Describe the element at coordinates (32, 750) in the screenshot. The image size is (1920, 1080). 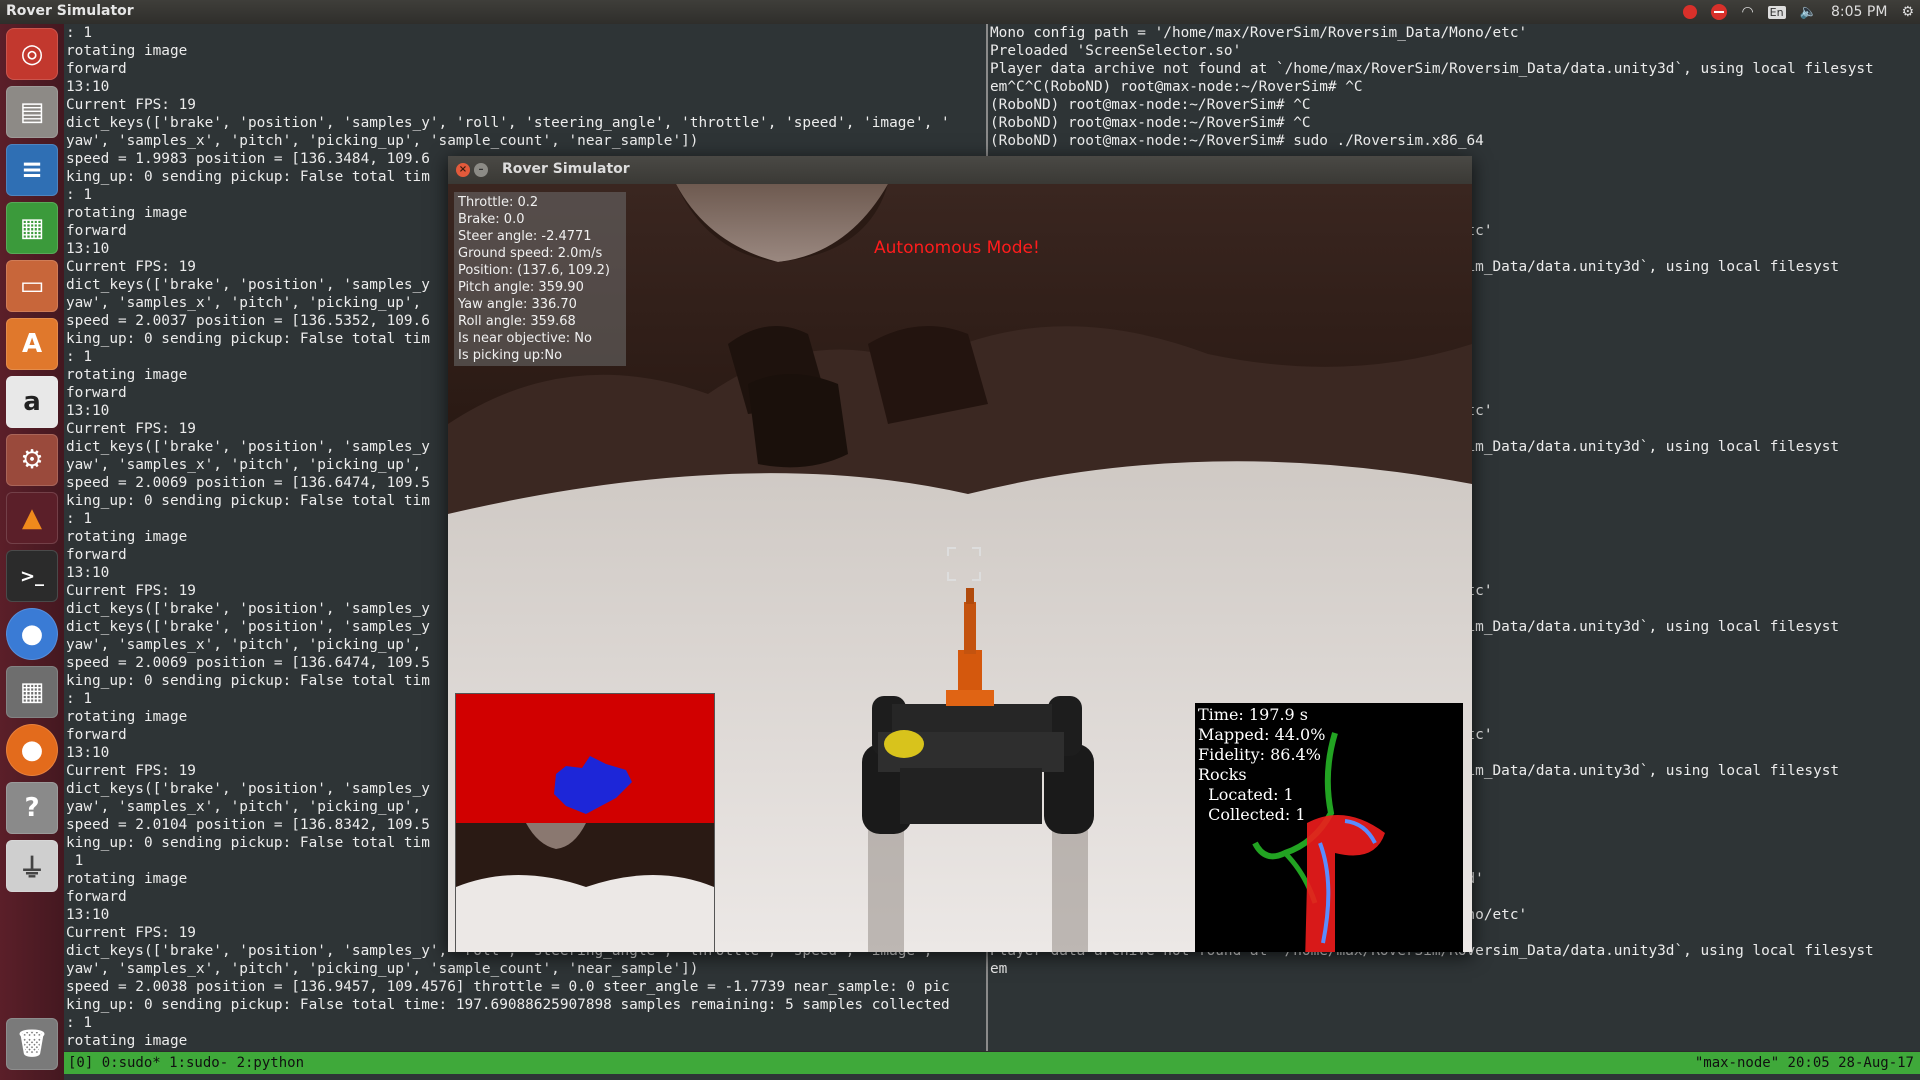
I see `firefox-icon: ●` at that location.